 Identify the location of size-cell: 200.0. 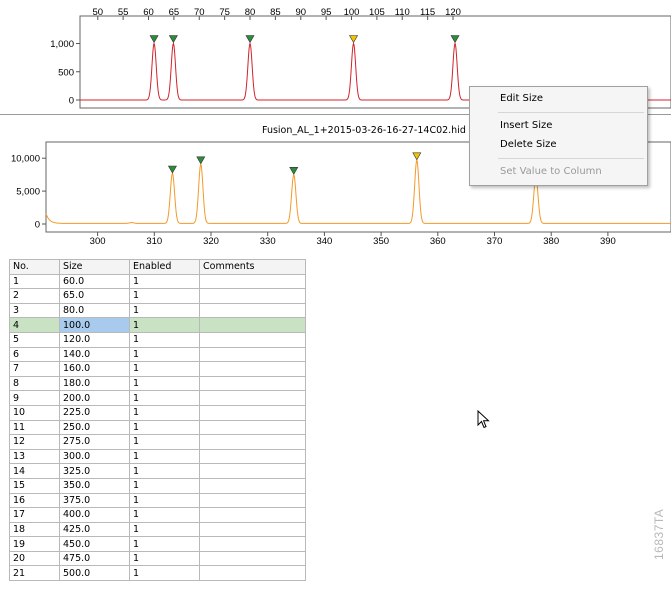
(94, 398).